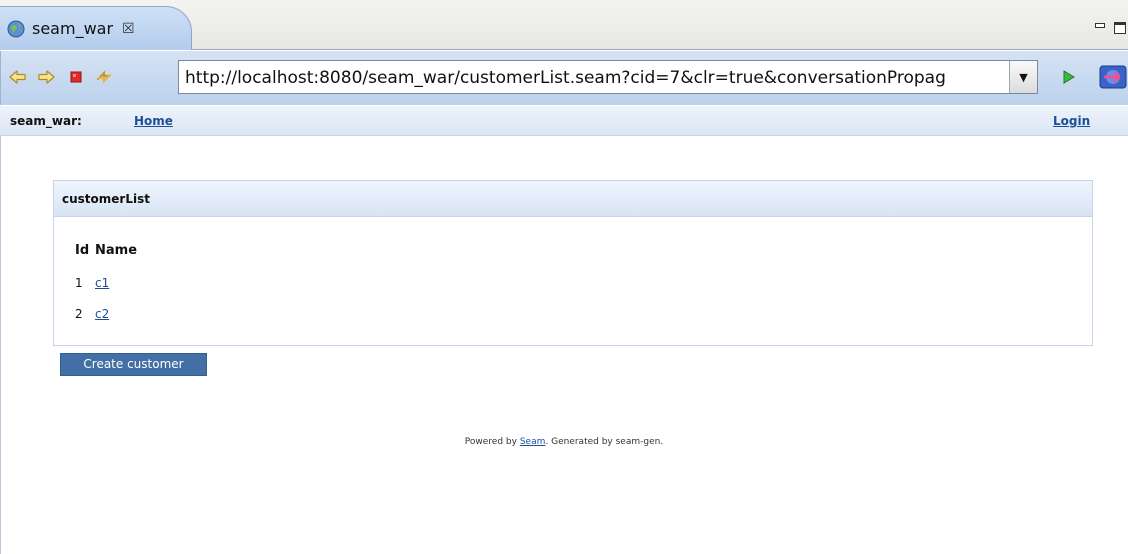 The image size is (1128, 554). I want to click on url-dropdown-button: ▼, so click(1023, 77).